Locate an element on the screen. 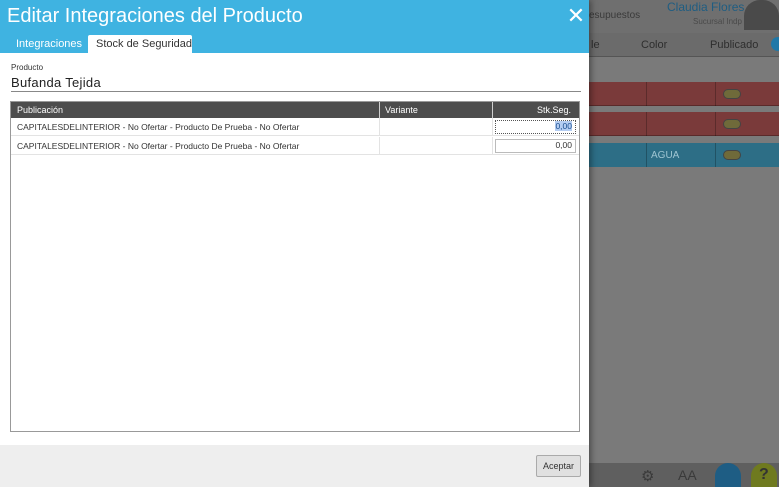  bg-table-row: AGUA is located at coordinates (684, 155).